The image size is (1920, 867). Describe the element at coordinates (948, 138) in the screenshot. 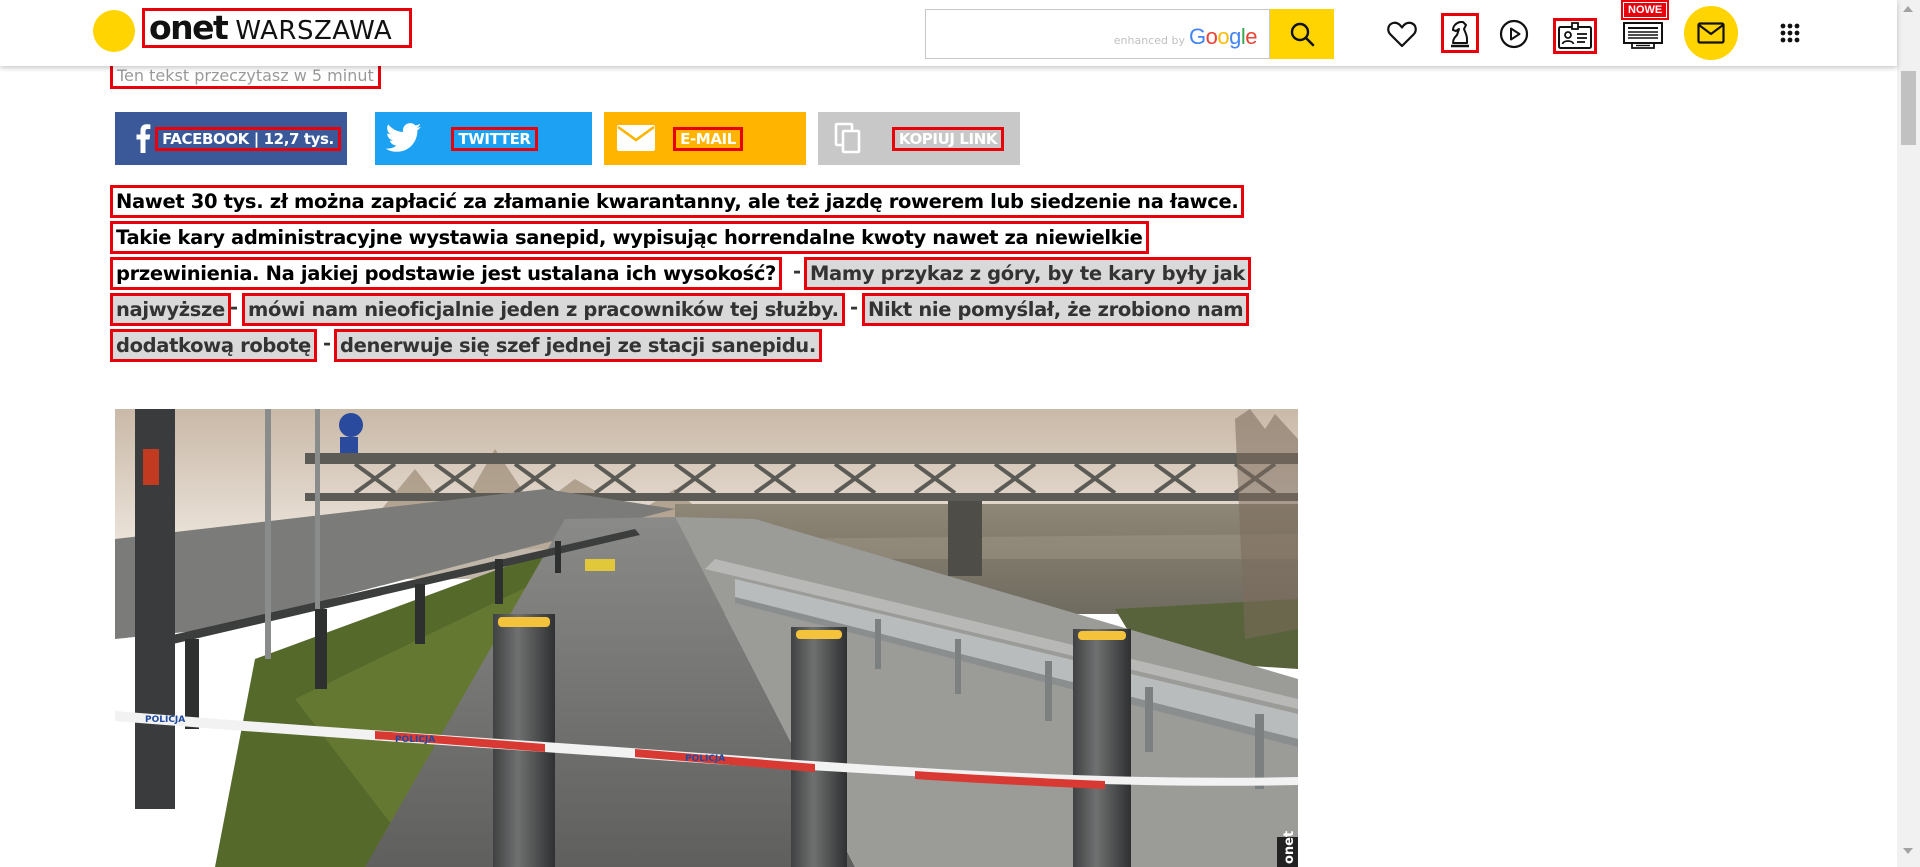

I see `copy-link-label: KOPIUJ LINK` at that location.